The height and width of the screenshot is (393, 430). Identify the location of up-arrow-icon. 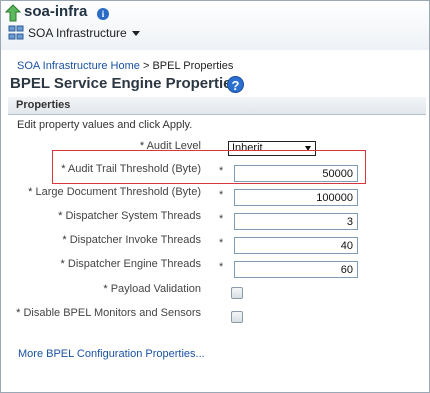
(13, 13).